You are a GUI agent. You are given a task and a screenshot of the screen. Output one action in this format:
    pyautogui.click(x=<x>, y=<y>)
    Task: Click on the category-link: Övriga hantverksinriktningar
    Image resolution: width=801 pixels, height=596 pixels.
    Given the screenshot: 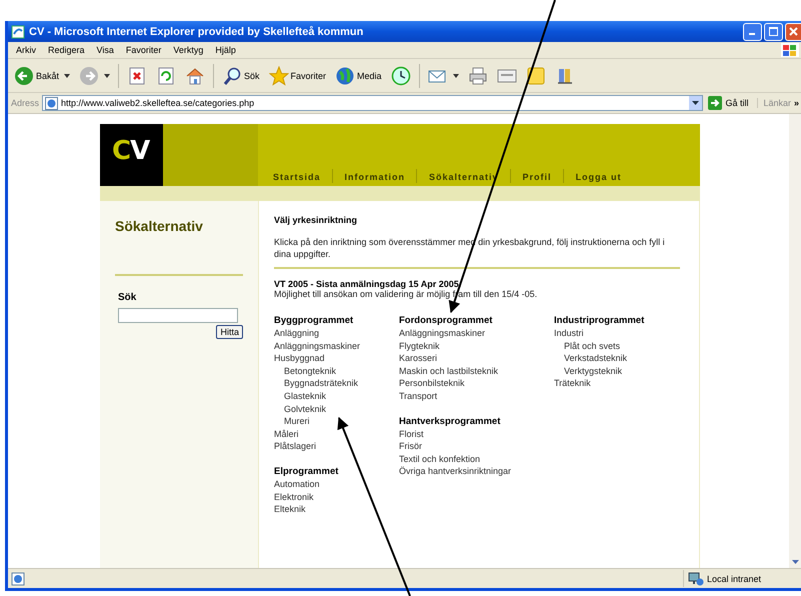 What is the action you would take?
    pyautogui.click(x=476, y=471)
    